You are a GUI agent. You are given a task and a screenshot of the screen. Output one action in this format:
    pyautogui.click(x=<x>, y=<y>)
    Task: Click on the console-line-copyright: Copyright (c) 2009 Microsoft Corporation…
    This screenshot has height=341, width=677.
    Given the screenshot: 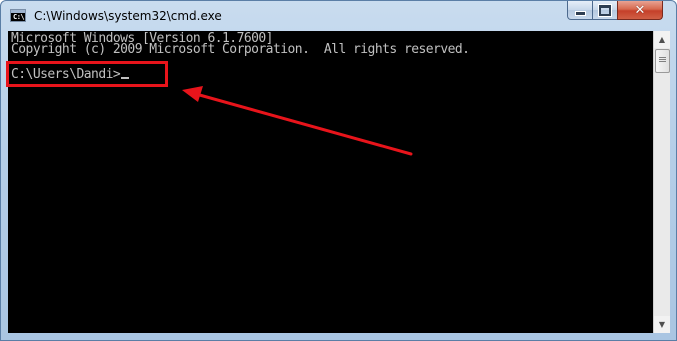 What is the action you would take?
    pyautogui.click(x=240, y=49)
    